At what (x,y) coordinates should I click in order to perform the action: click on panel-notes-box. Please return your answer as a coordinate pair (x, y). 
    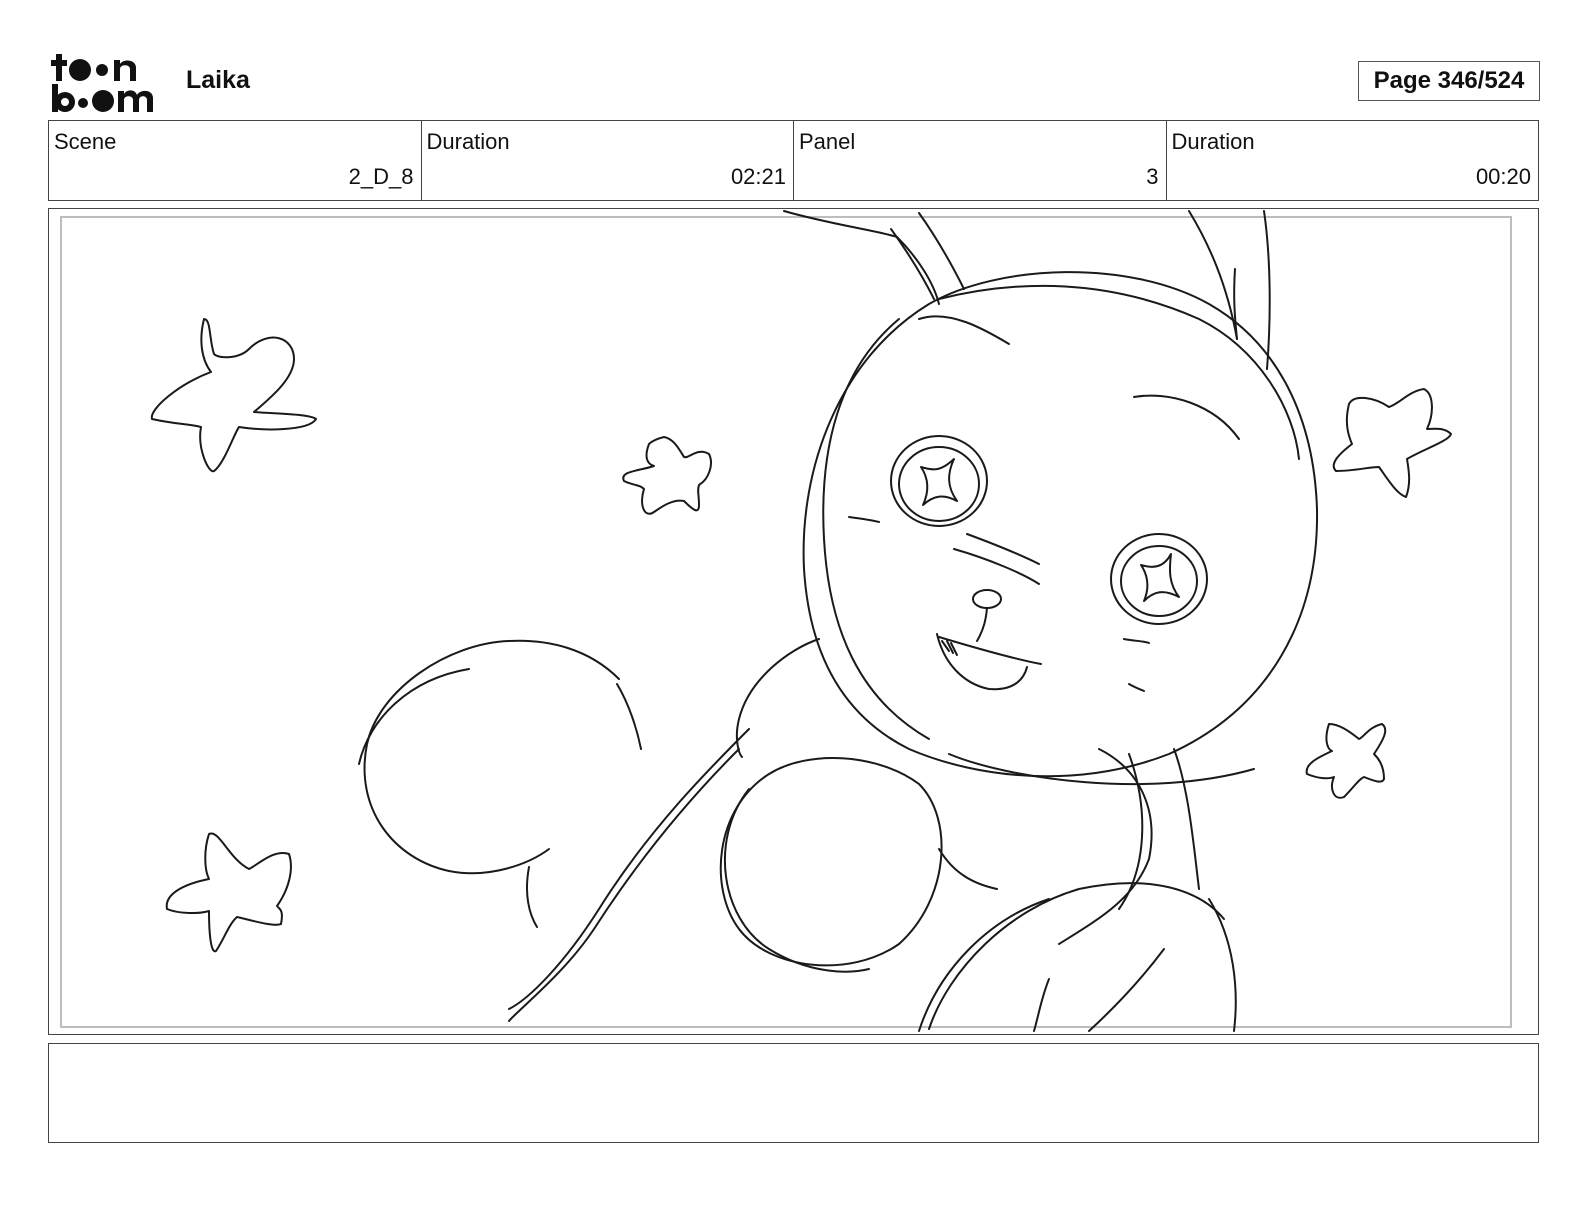
    Looking at the image, I should click on (793, 1093).